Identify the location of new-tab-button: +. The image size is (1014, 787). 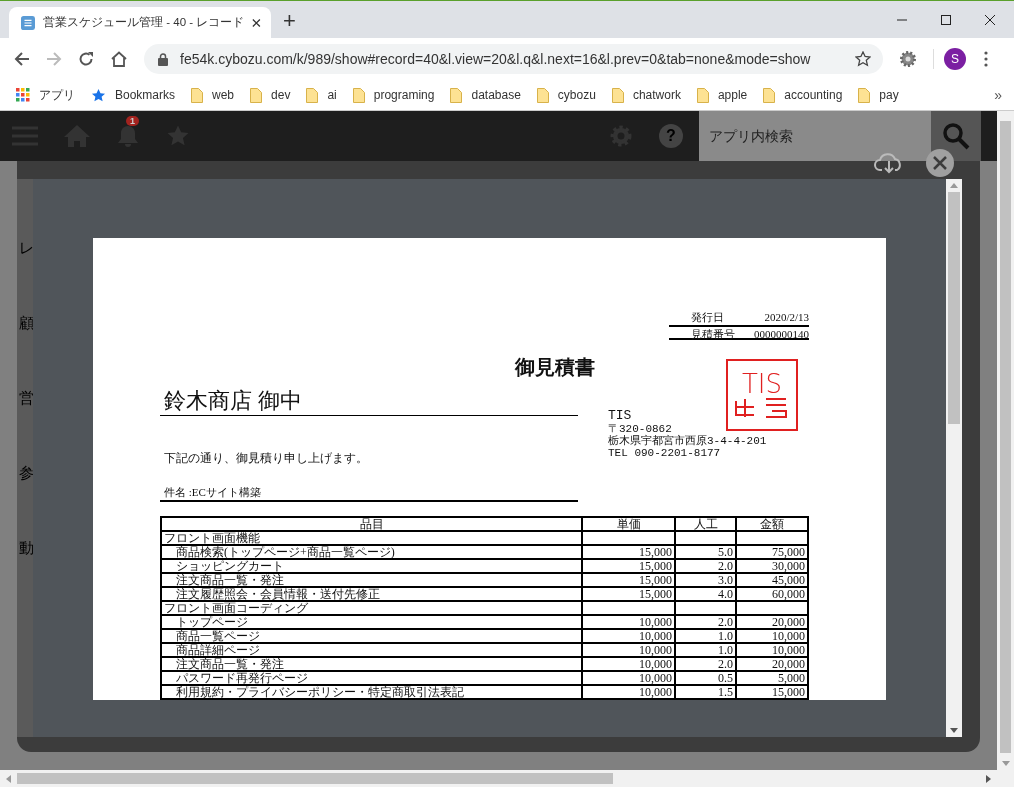
(289, 21).